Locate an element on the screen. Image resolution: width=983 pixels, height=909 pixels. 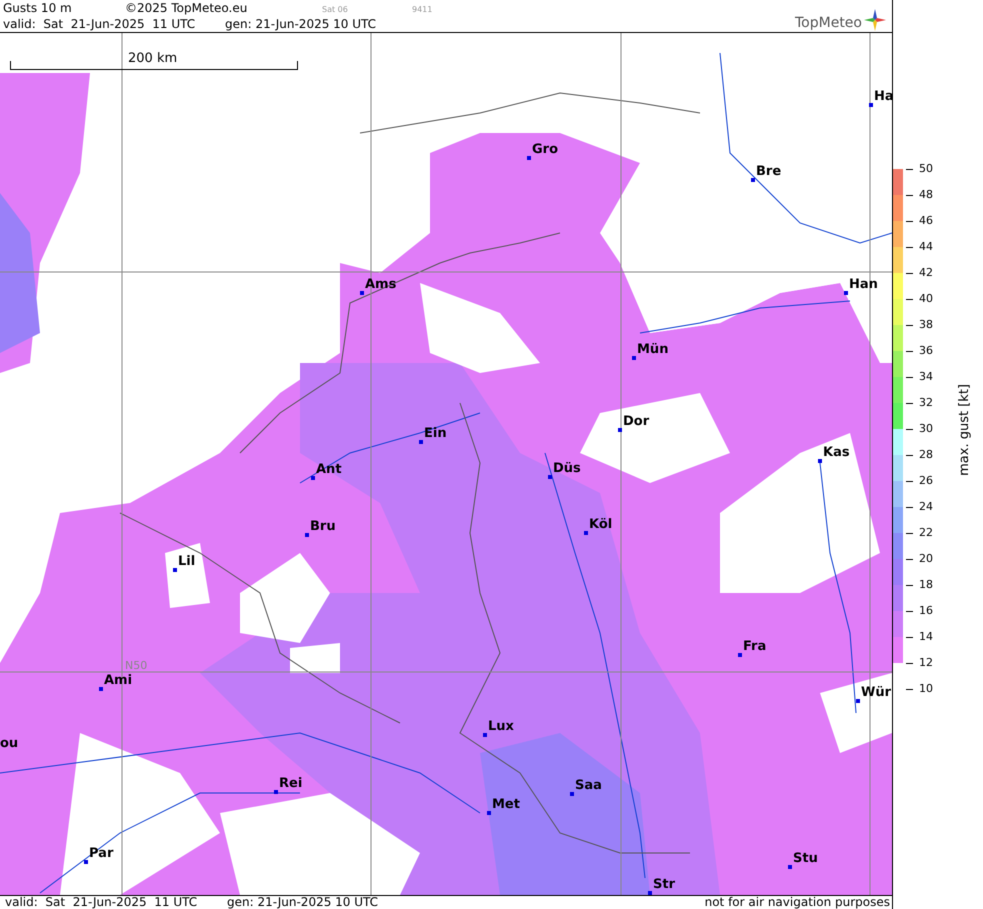
city-label: ou is located at coordinates (9, 744).